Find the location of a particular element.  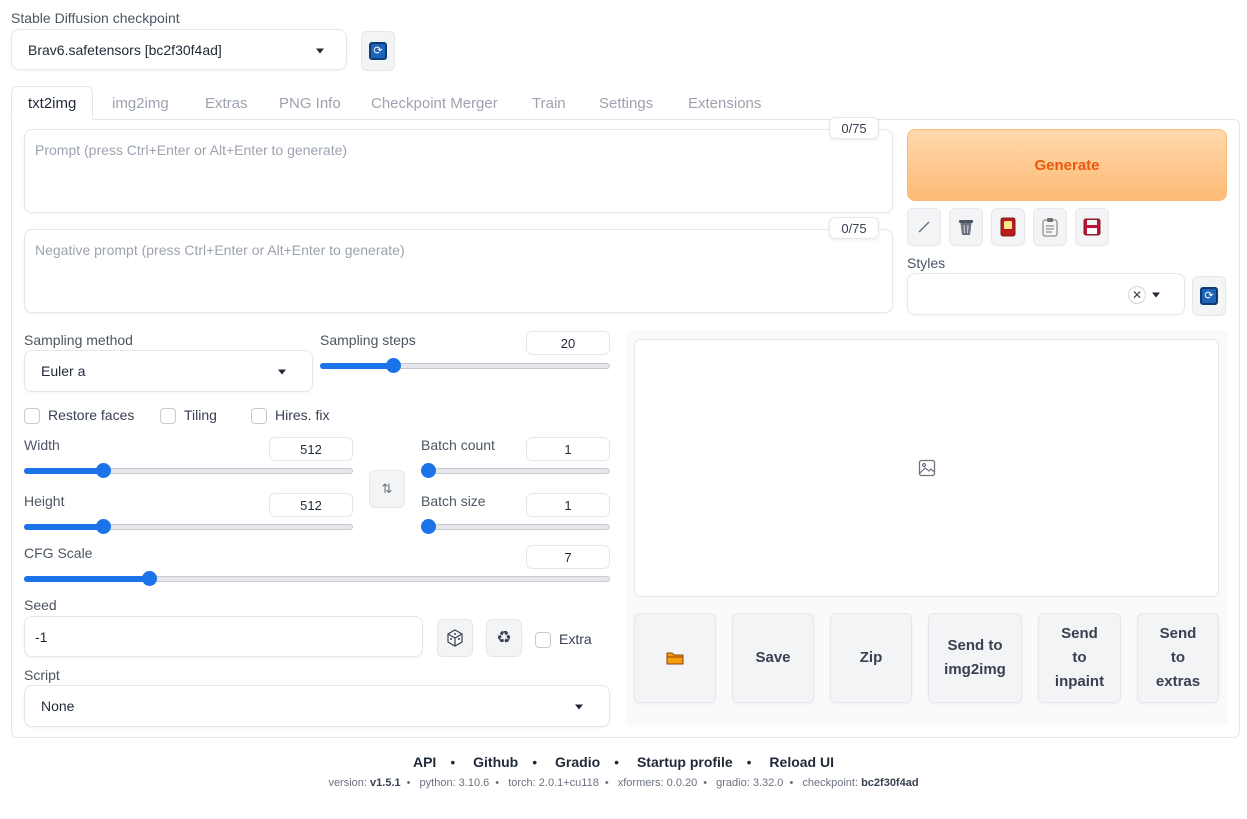

tab-img2img: img2img is located at coordinates (140, 103).